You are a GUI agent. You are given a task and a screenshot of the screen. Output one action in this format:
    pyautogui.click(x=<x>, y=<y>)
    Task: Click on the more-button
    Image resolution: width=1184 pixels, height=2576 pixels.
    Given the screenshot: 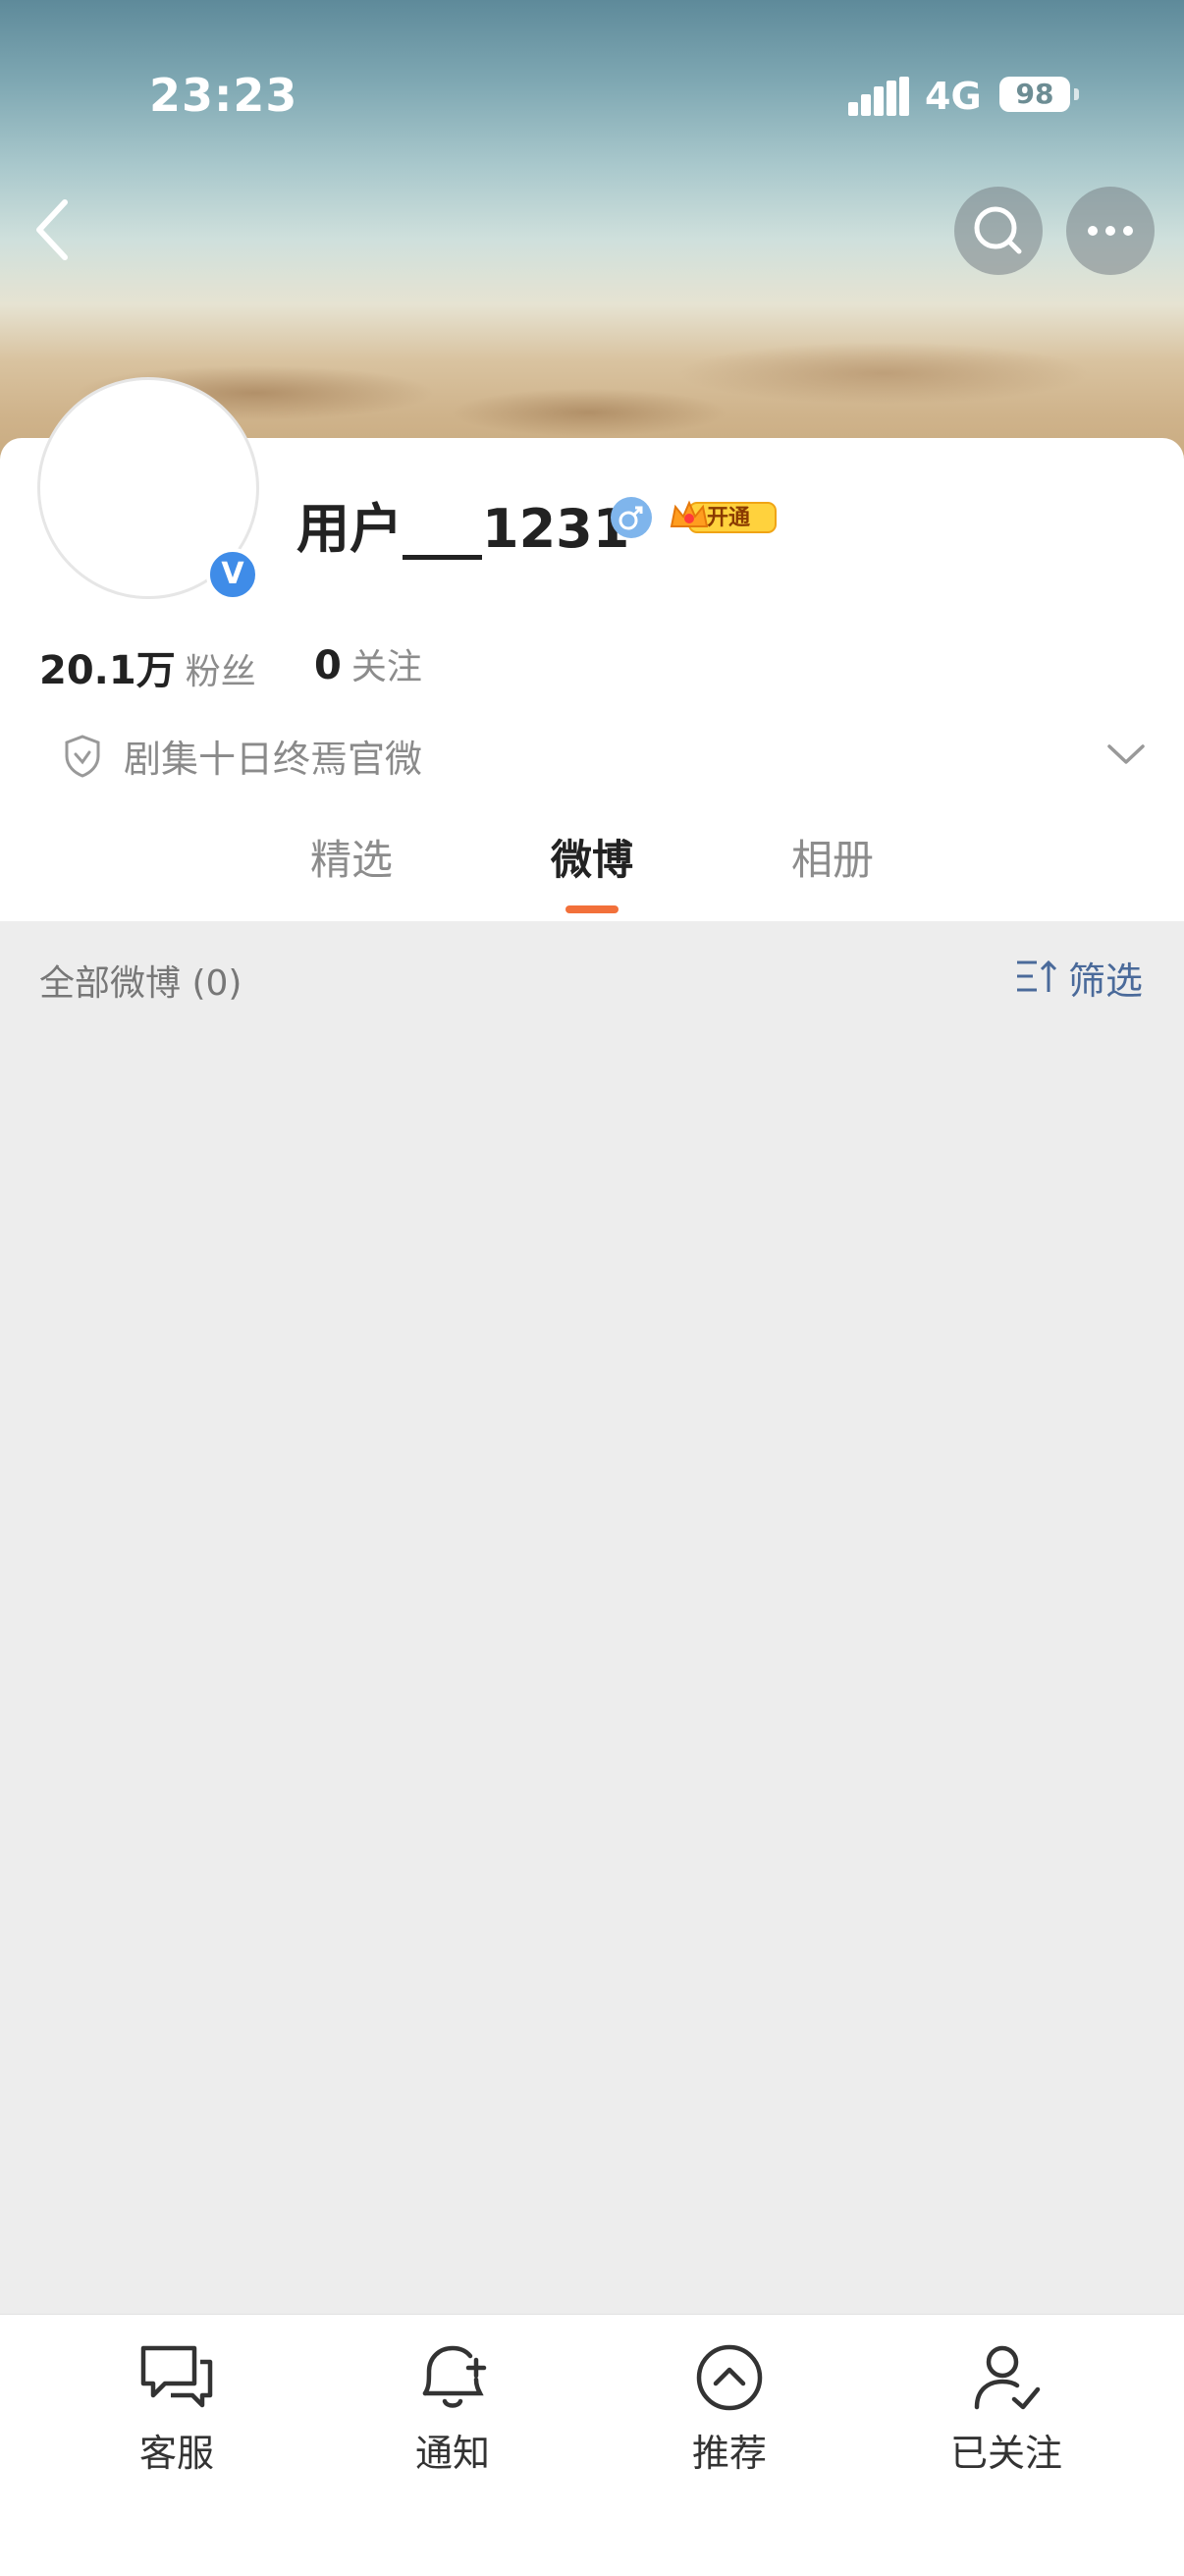 What is the action you would take?
    pyautogui.click(x=1110, y=231)
    